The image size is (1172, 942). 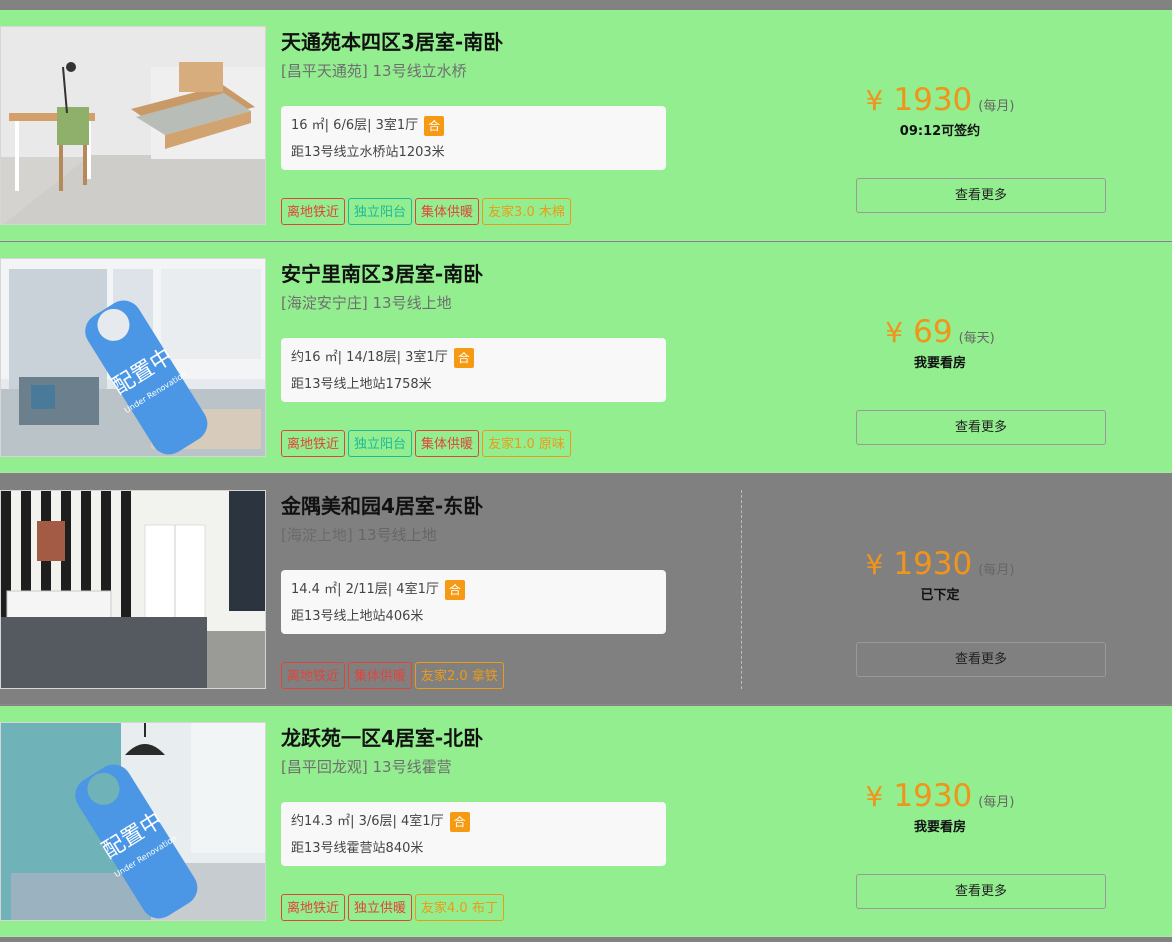 I want to click on tag: 友家2.0 拿铁, so click(x=459, y=675).